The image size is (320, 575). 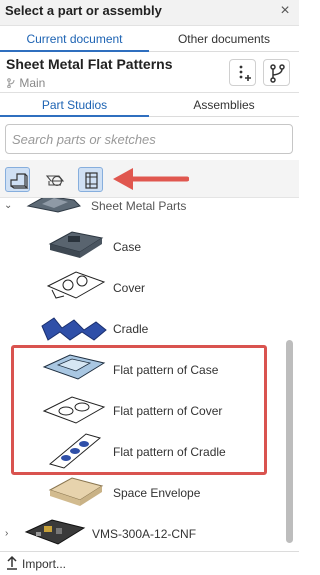 What do you see at coordinates (224, 105) in the screenshot?
I see `tab-assemblies: Assemblies` at bounding box center [224, 105].